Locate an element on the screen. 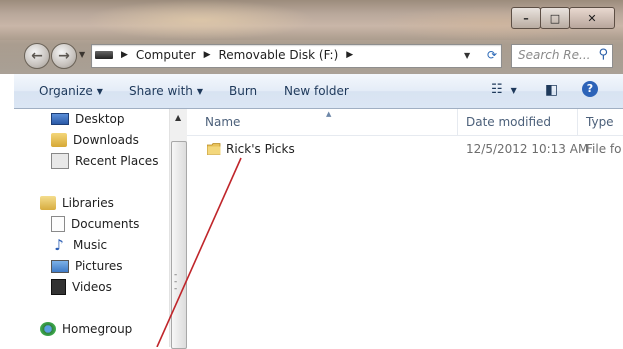  nav-item-homegroup: Homegroup is located at coordinates (86, 329).